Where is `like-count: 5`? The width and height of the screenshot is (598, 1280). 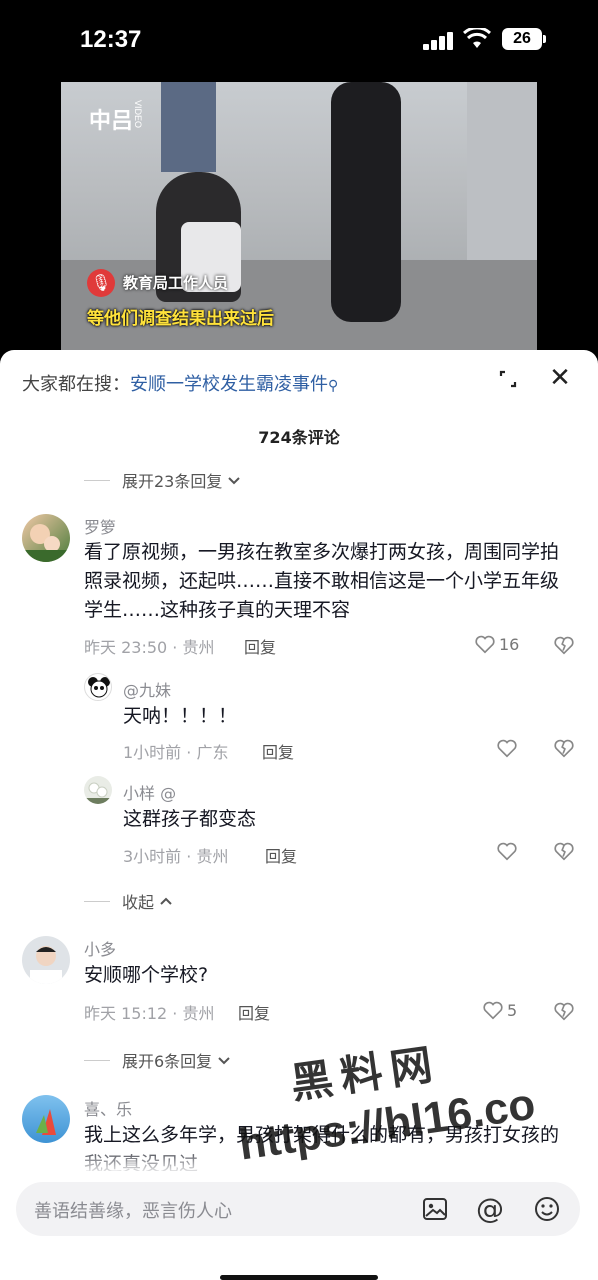 like-count: 5 is located at coordinates (512, 1010).